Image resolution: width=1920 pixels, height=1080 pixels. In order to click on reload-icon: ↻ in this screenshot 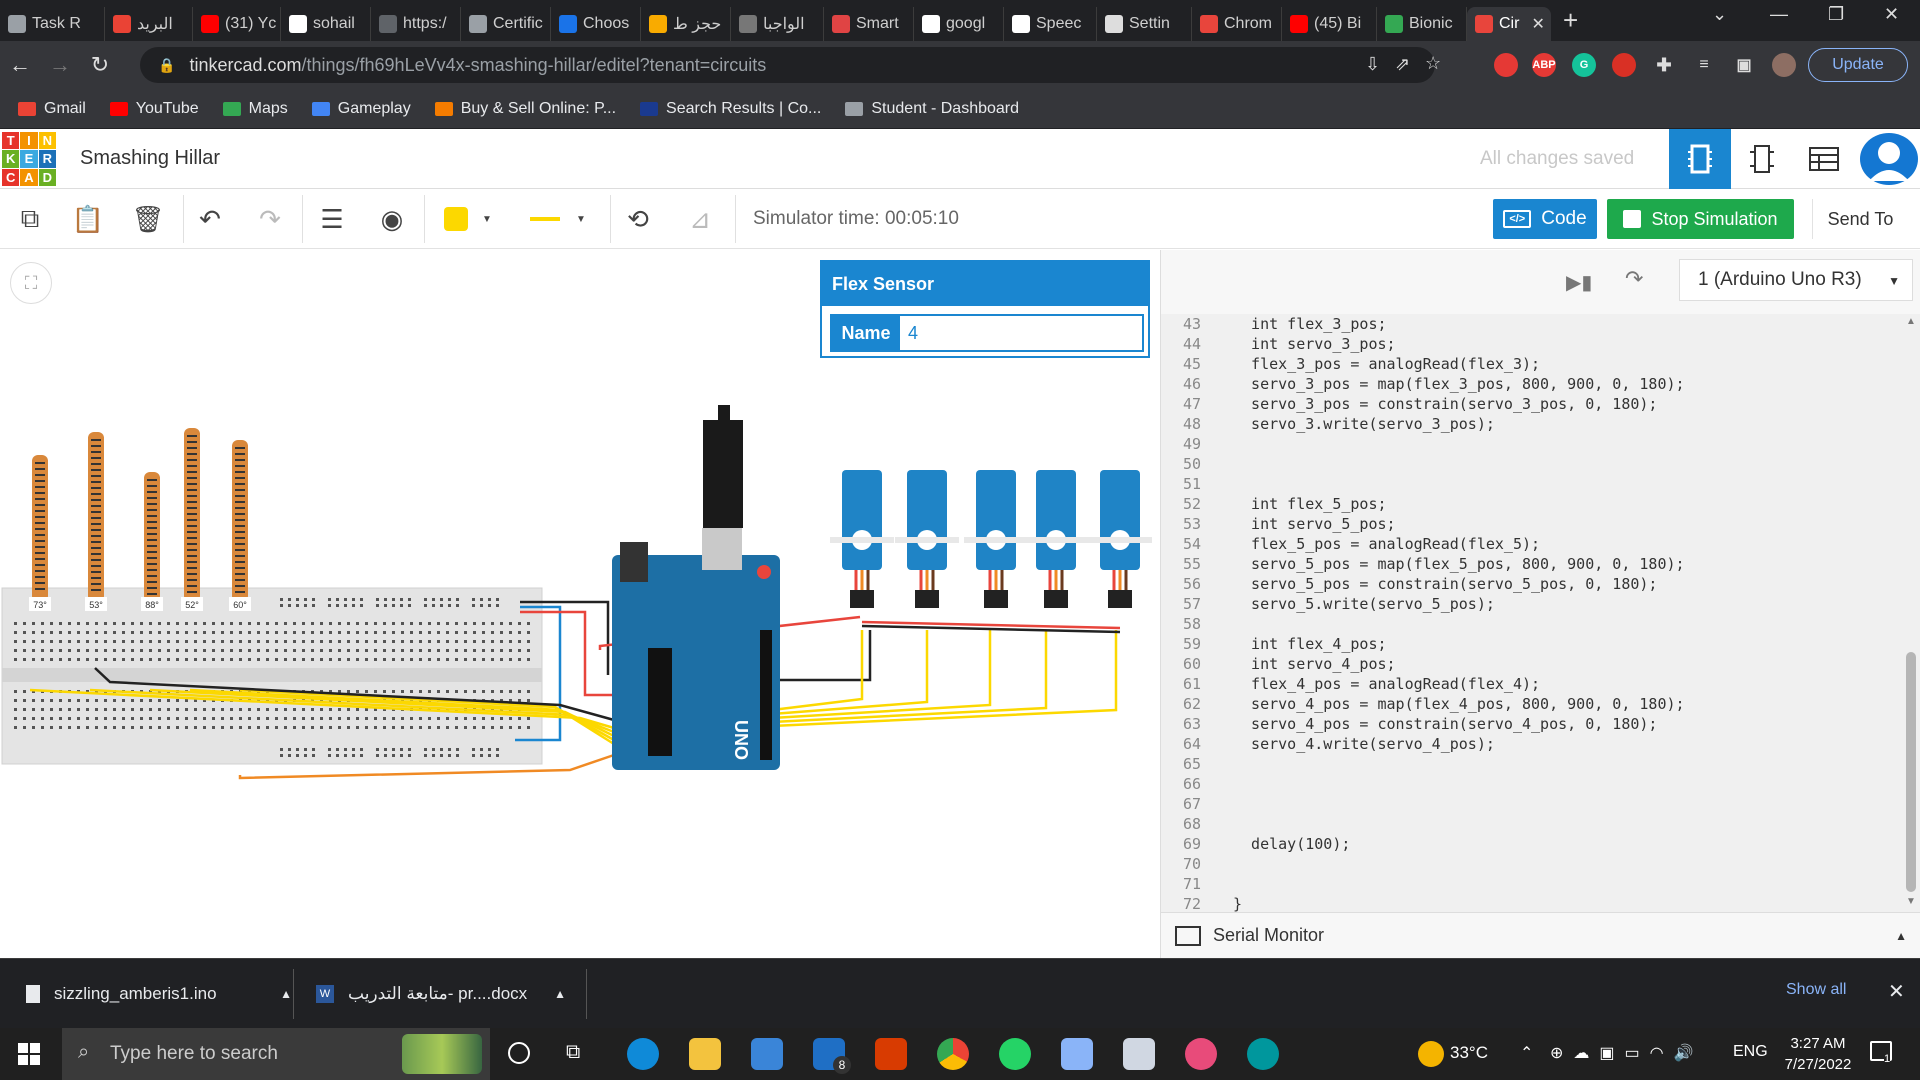, I will do `click(100, 65)`.